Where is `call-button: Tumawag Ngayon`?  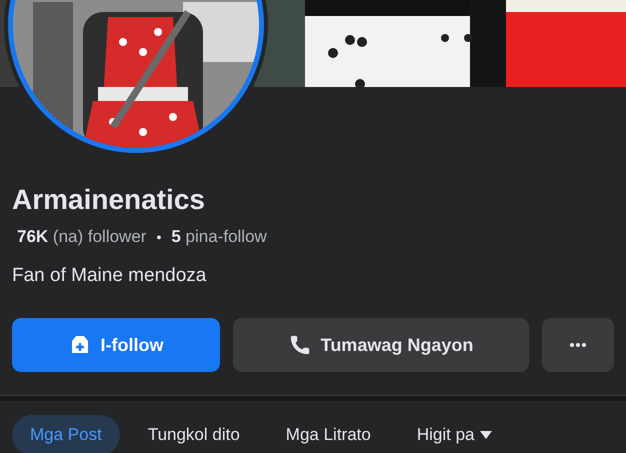 call-button: Tumawag Ngayon is located at coordinates (381, 345).